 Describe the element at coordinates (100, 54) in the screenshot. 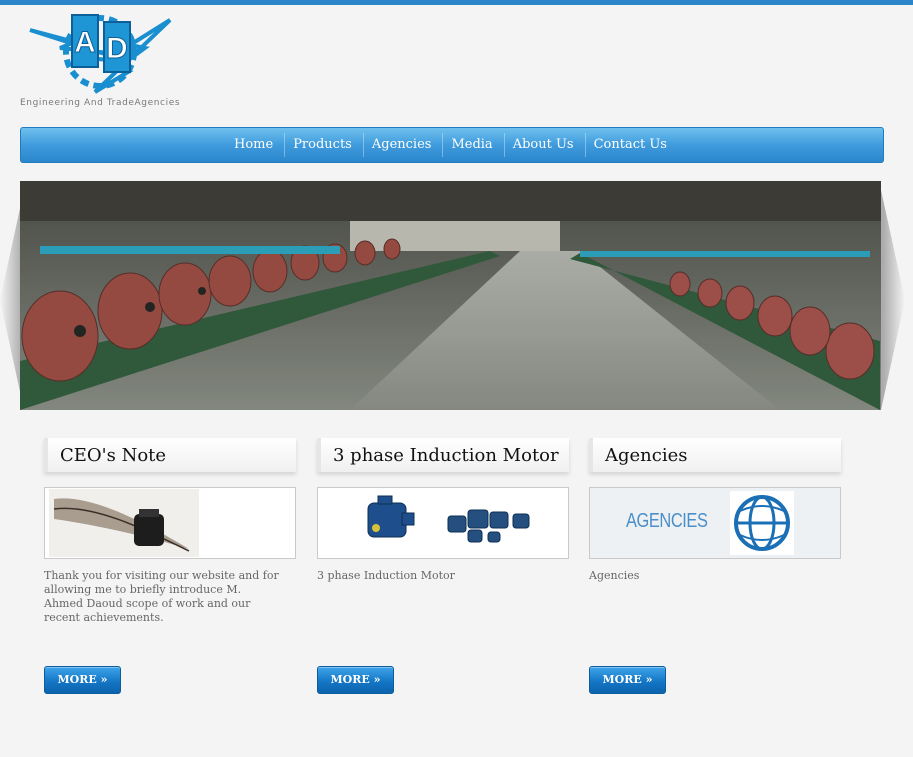

I see `logo-icon: A D` at that location.